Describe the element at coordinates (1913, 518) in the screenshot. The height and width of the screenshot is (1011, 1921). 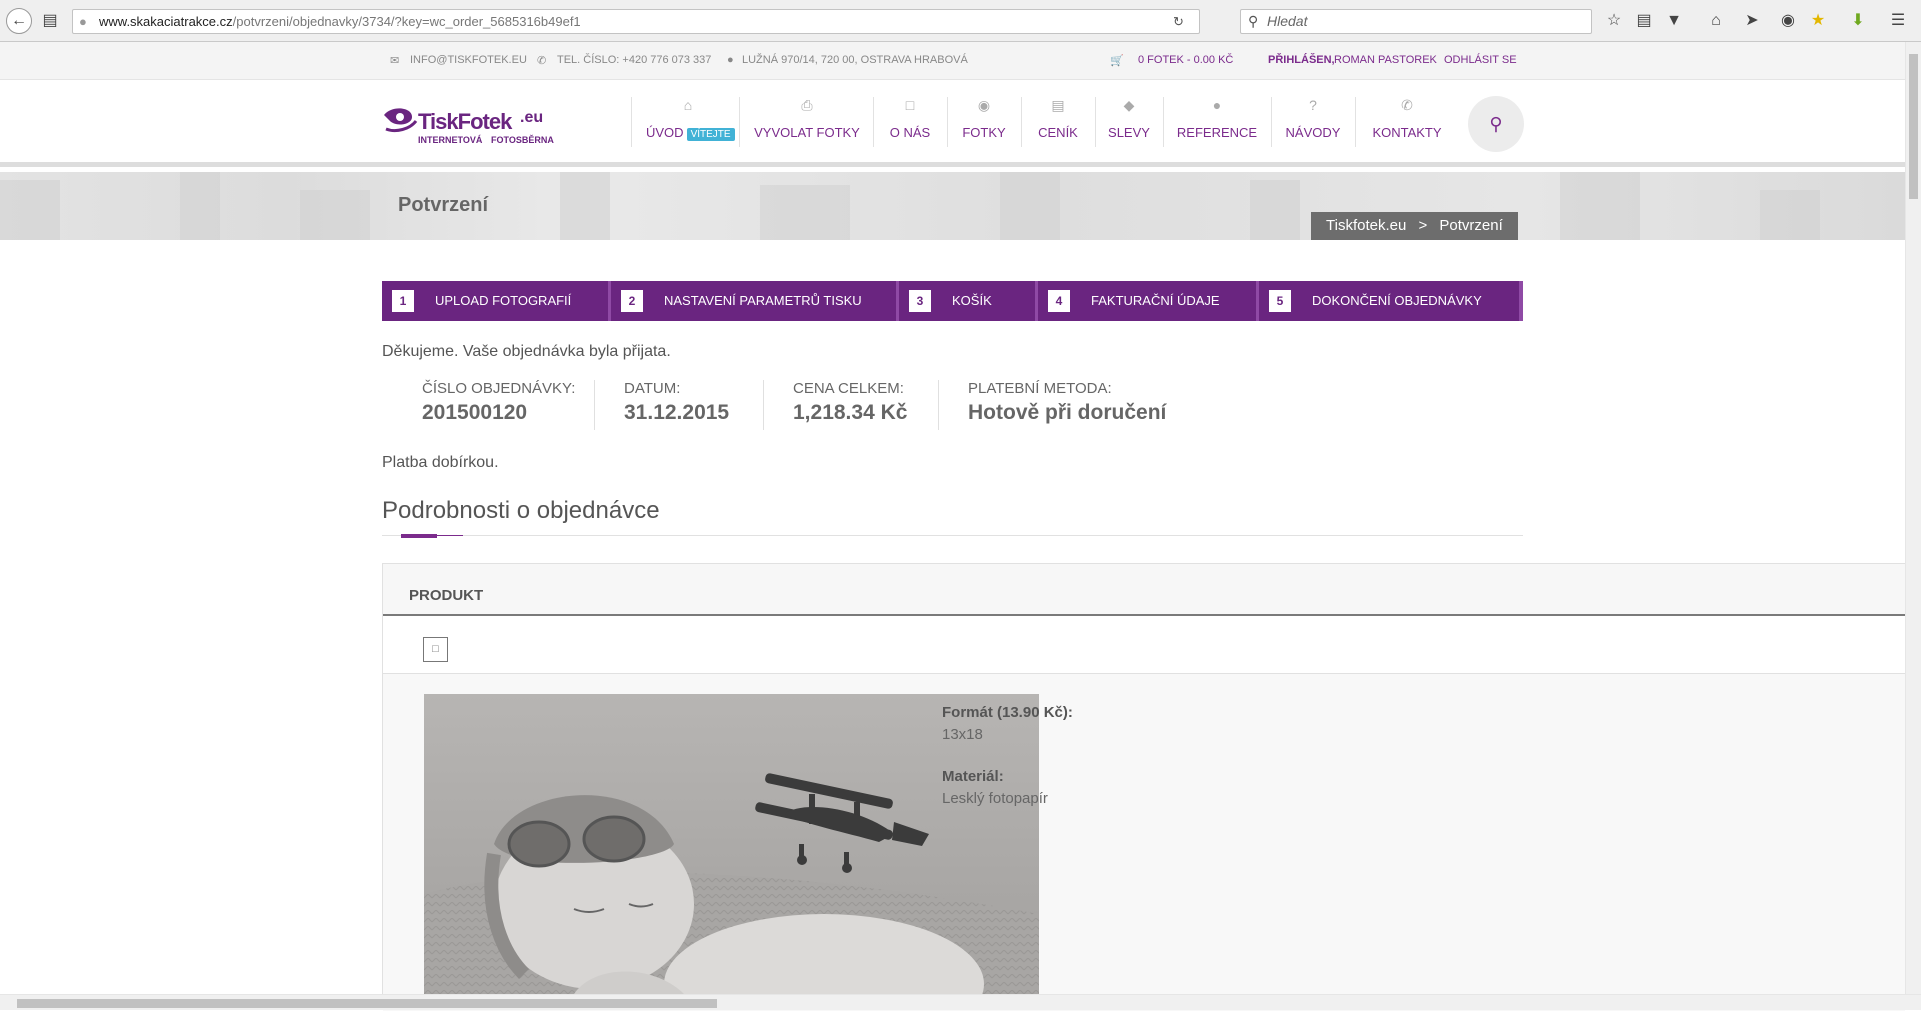
I see `vertical-scrollbar` at that location.